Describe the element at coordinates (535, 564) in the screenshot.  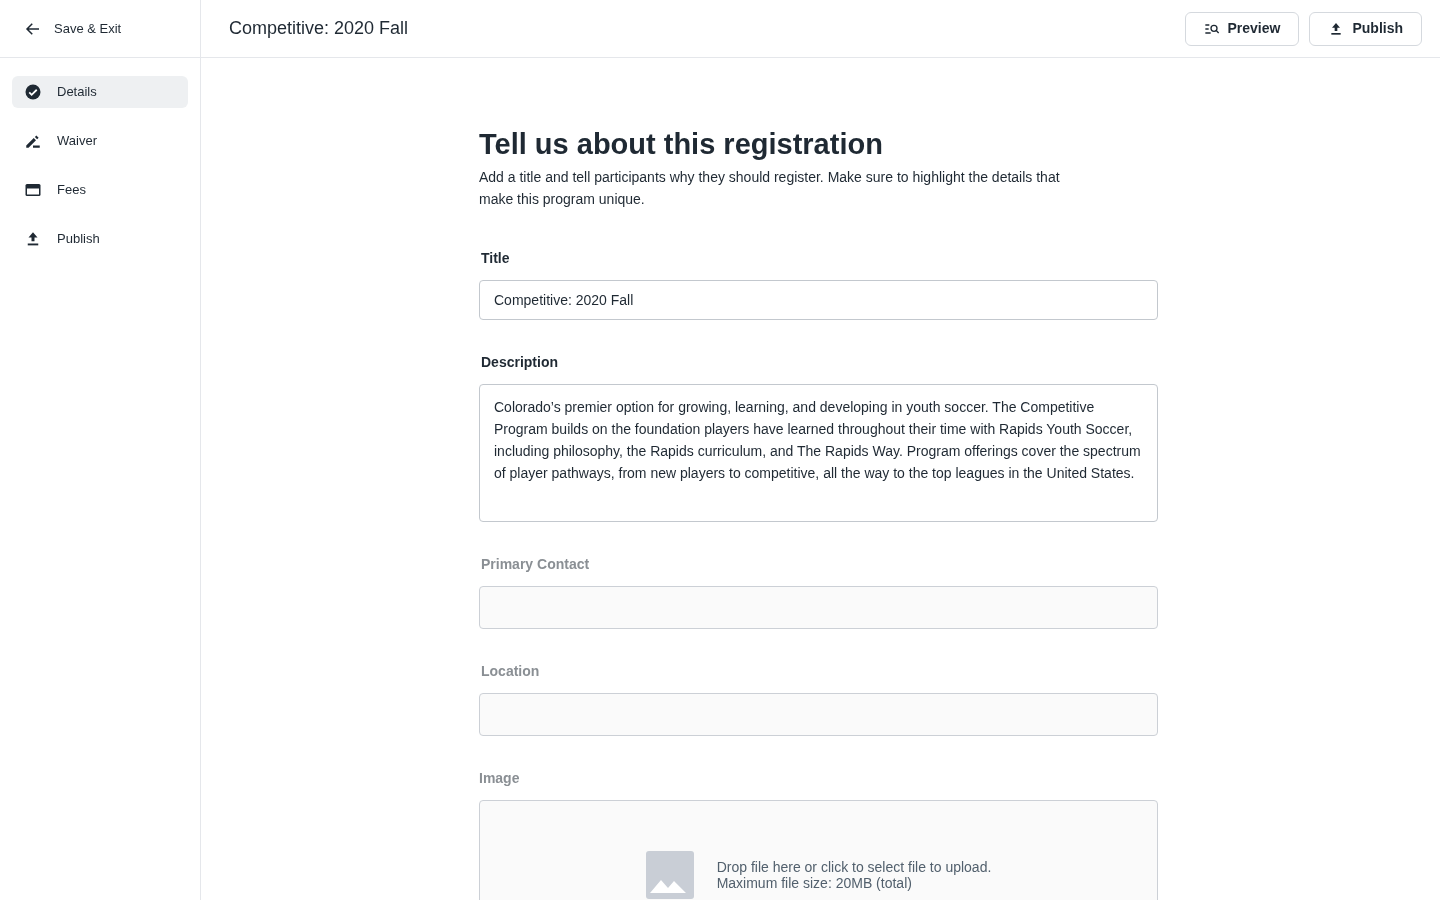
I see `field-label: Primary Contact` at that location.